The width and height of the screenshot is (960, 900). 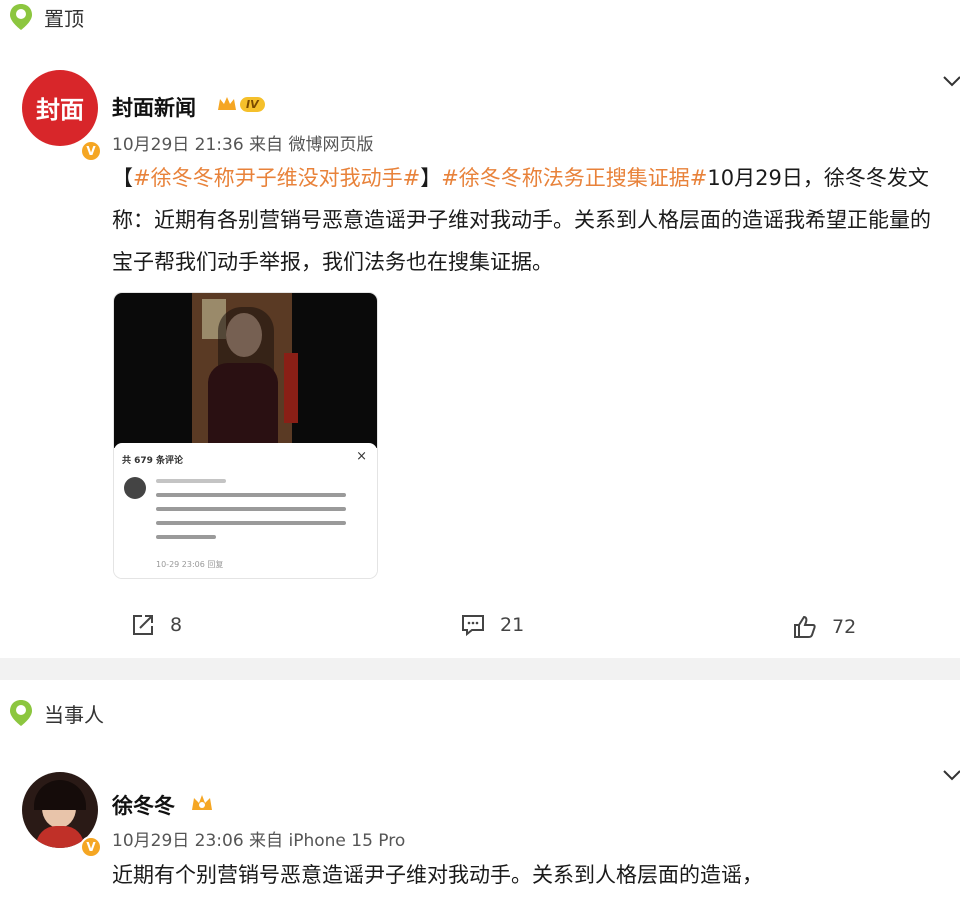 I want to click on section-divider, so click(x=480, y=669).